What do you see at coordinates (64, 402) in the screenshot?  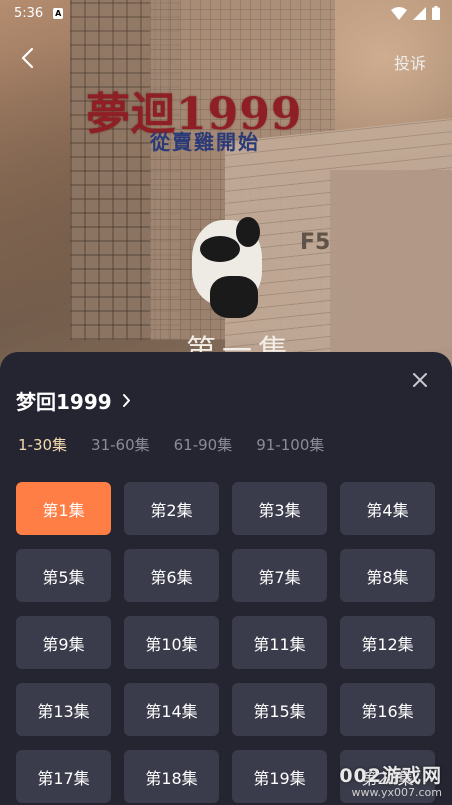 I see `series-title: 梦回1999` at bounding box center [64, 402].